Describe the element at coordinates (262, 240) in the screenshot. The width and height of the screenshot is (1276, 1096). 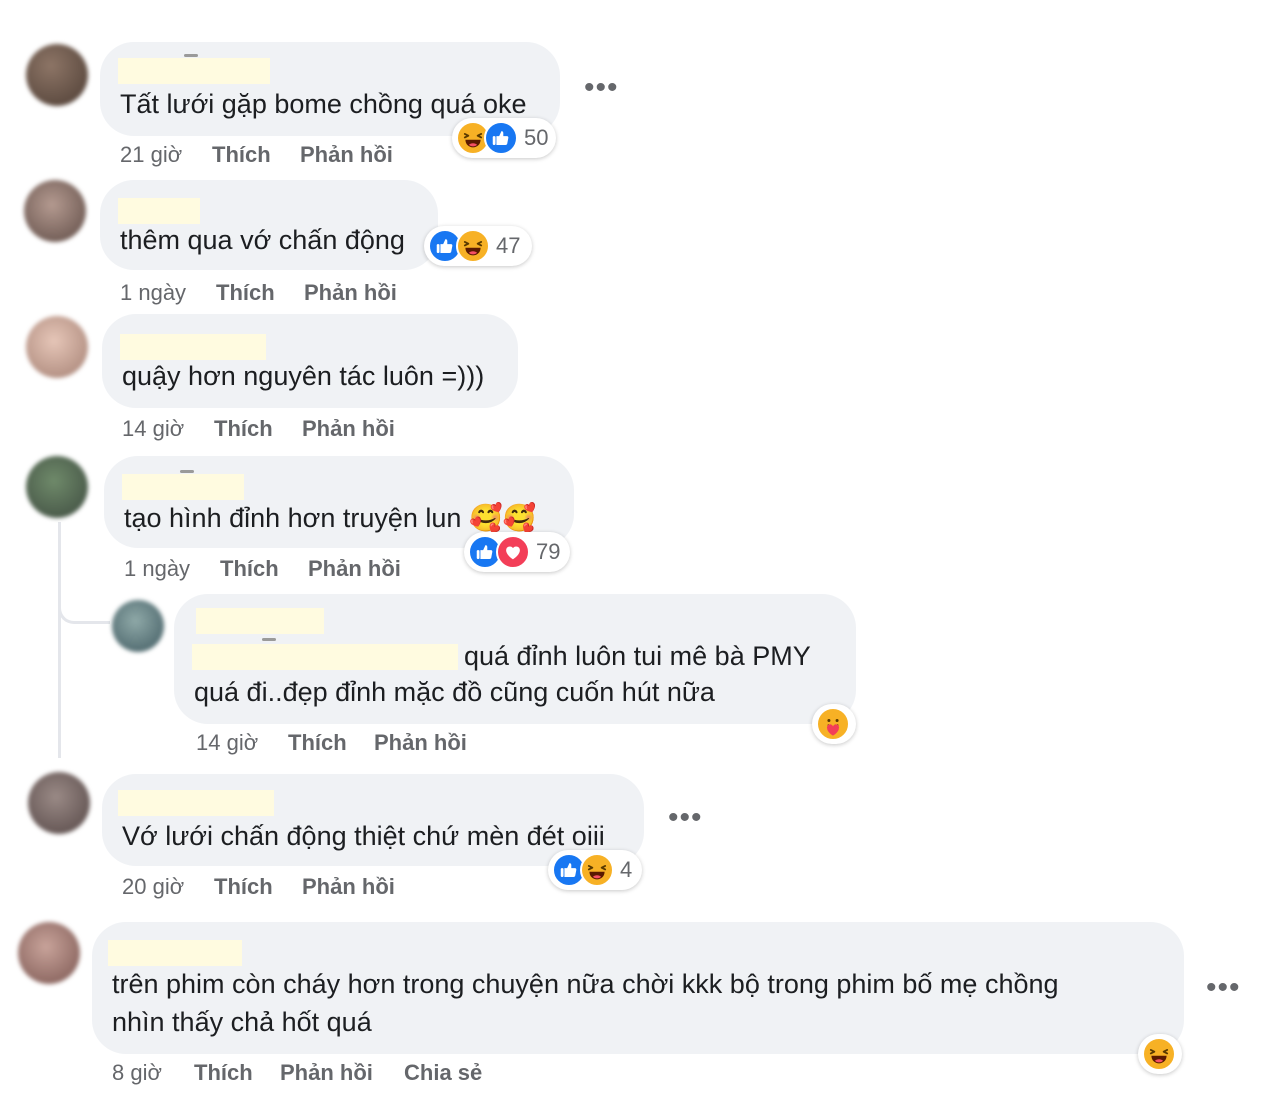
I see `comment-text: thêm qua vớ chấn động` at that location.